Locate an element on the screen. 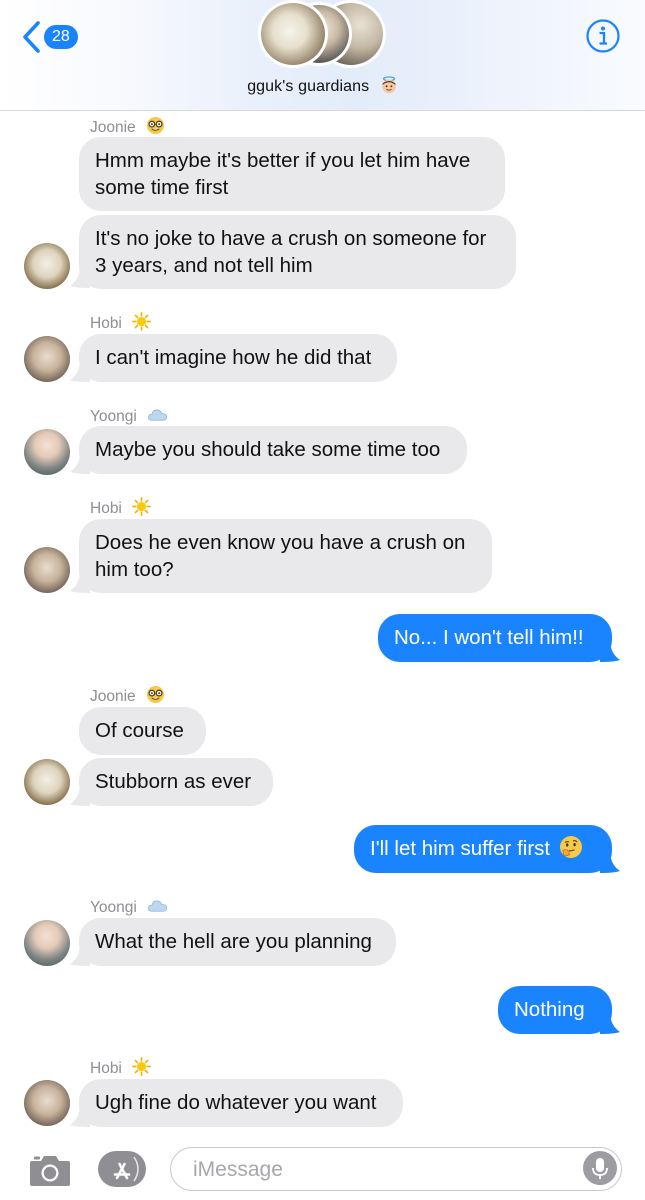  conversation-header: 28 gguk's guardians is located at coordinates (322, 55).